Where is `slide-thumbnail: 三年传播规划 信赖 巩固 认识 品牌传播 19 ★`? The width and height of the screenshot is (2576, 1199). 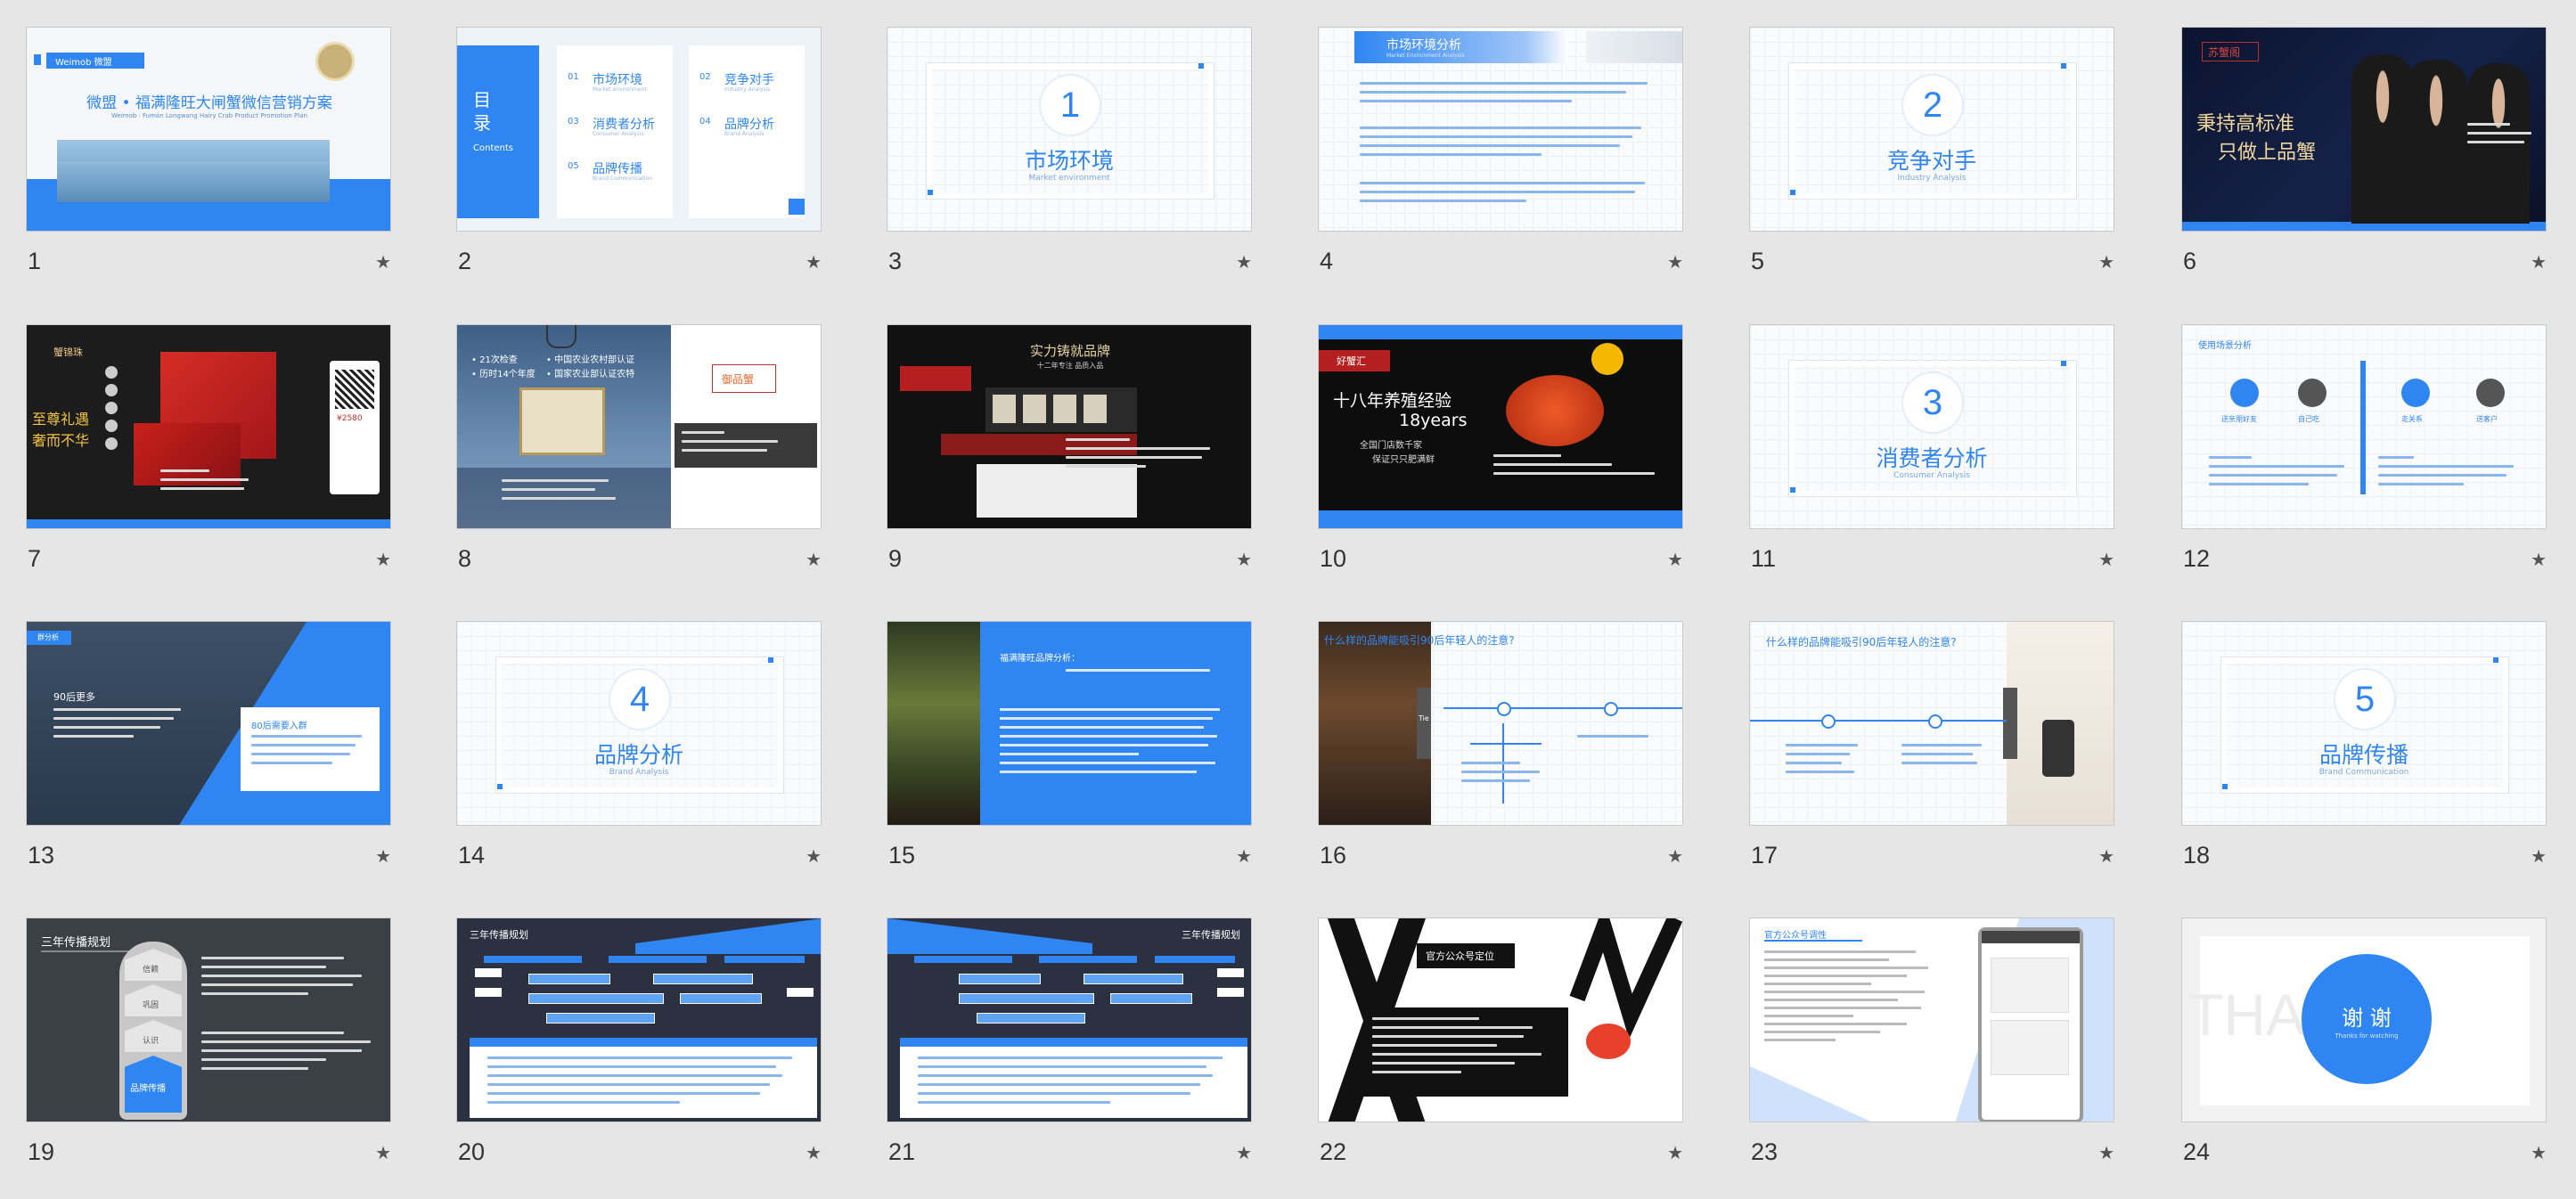 slide-thumbnail: 三年传播规划 信赖 巩固 认识 品牌传播 19 ★ is located at coordinates (209, 1049).